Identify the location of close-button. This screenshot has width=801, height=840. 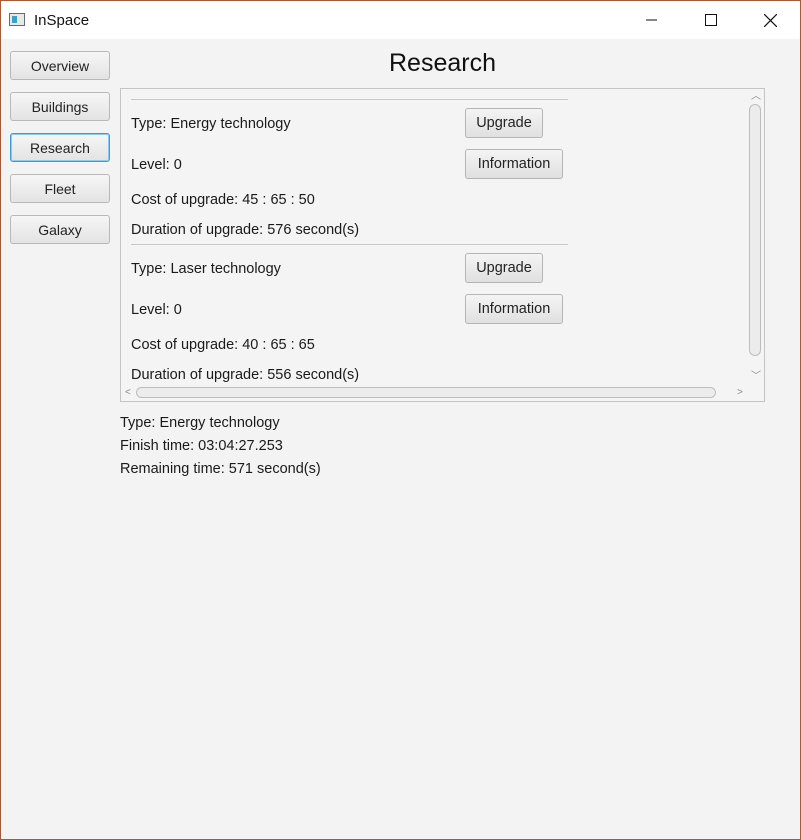
(770, 20).